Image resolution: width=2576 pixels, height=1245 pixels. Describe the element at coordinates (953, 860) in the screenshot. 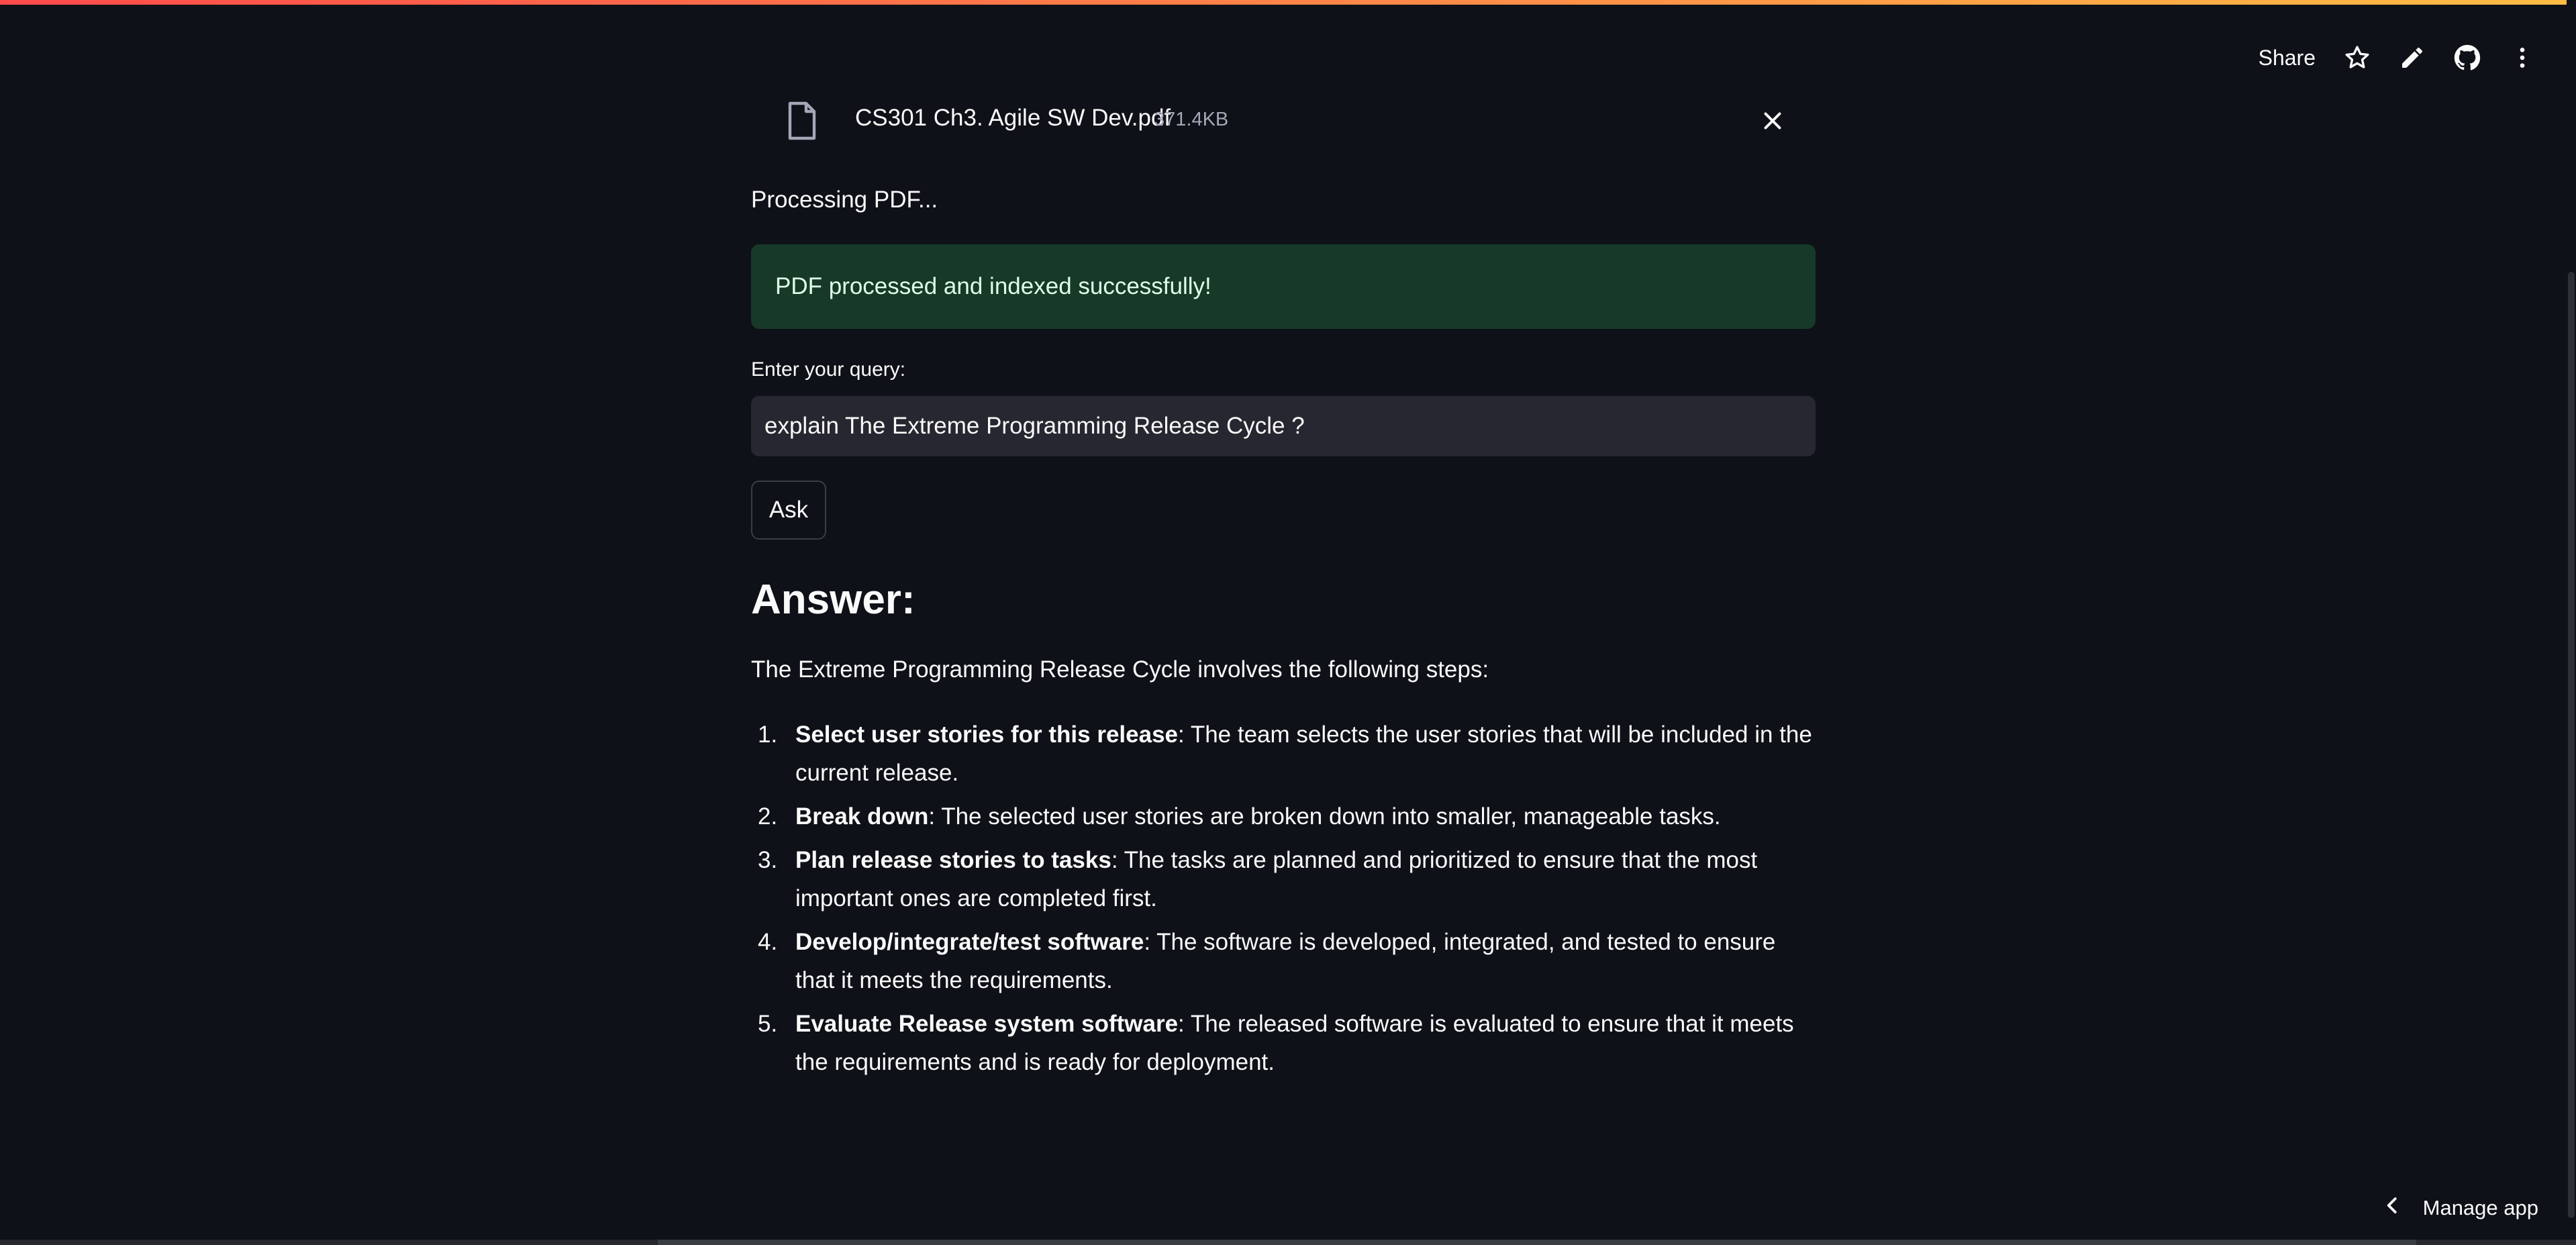

I see `step-title: Plan release stories to tasks` at that location.